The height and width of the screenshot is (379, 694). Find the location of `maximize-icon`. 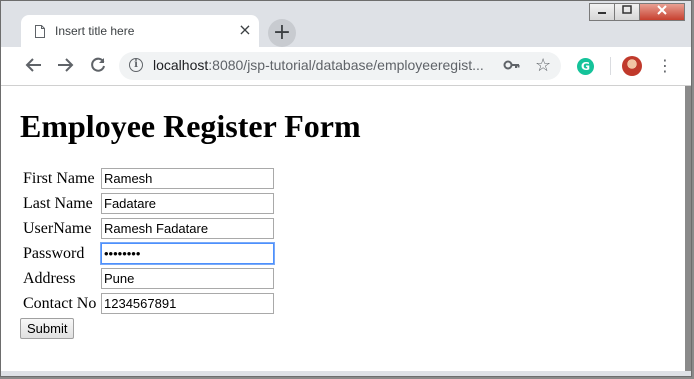

maximize-icon is located at coordinates (627, 9).